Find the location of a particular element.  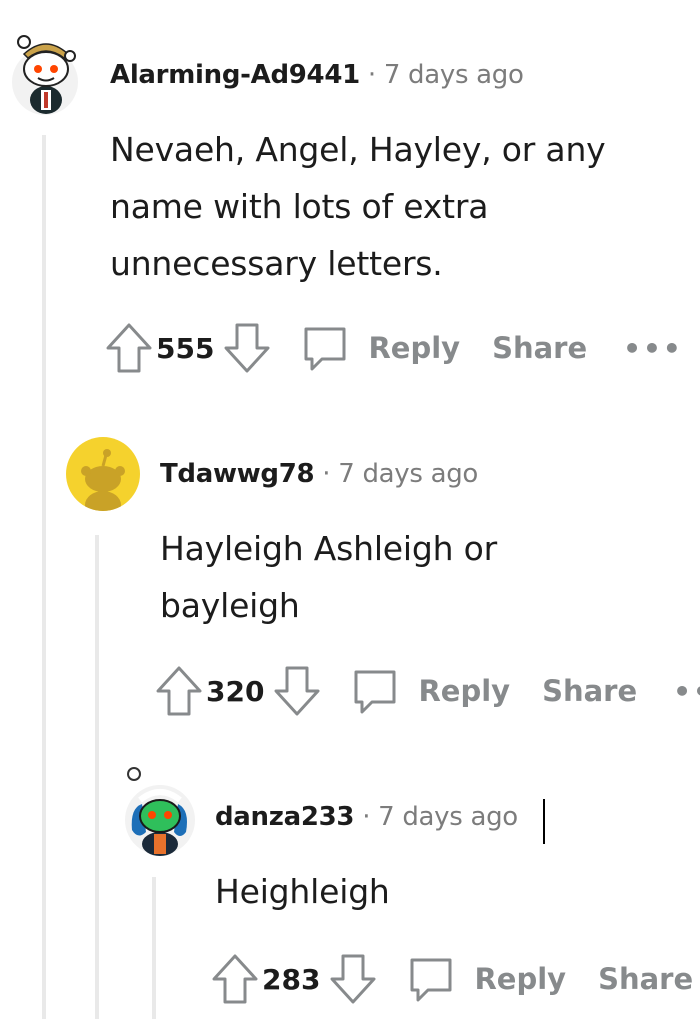

comment-line: Hayleigh Ashleigh or is located at coordinates (328, 548).